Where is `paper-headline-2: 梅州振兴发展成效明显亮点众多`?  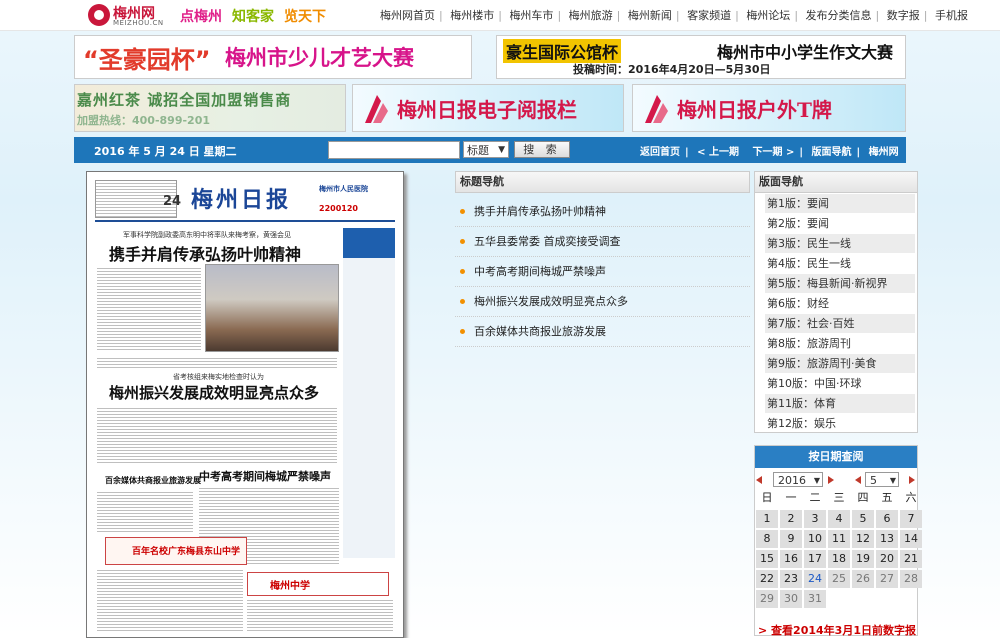
paper-headline-2: 梅州振兴发展成效明显亮点众多 is located at coordinates (214, 392).